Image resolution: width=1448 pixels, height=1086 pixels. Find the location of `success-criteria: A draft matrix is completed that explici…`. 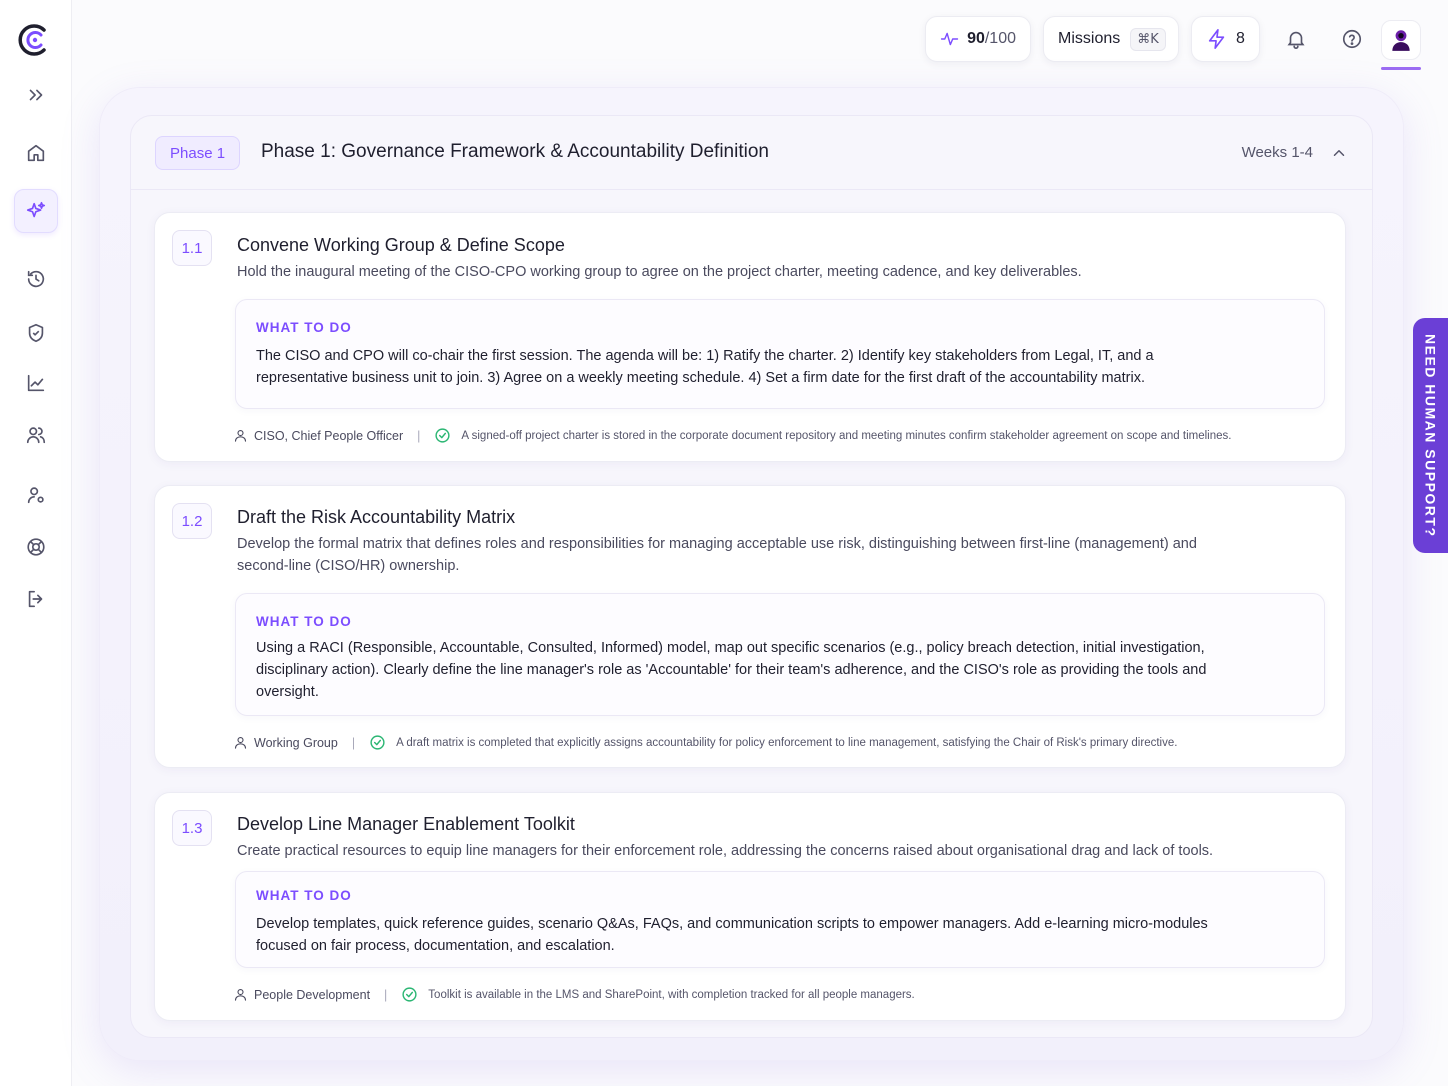

success-criteria: A draft matrix is completed that explici… is located at coordinates (787, 742).